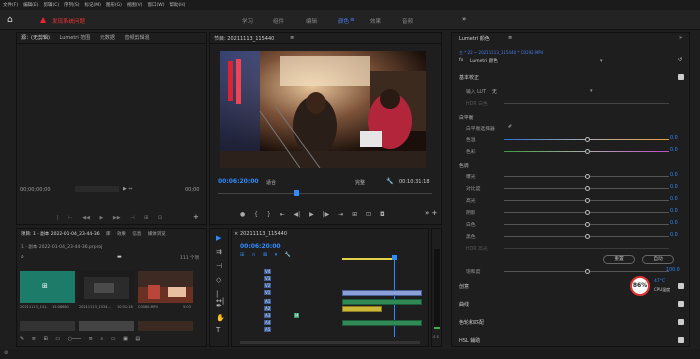 The height and width of the screenshot is (359, 700). I want to click on track-v1: V1, so click(299, 293).